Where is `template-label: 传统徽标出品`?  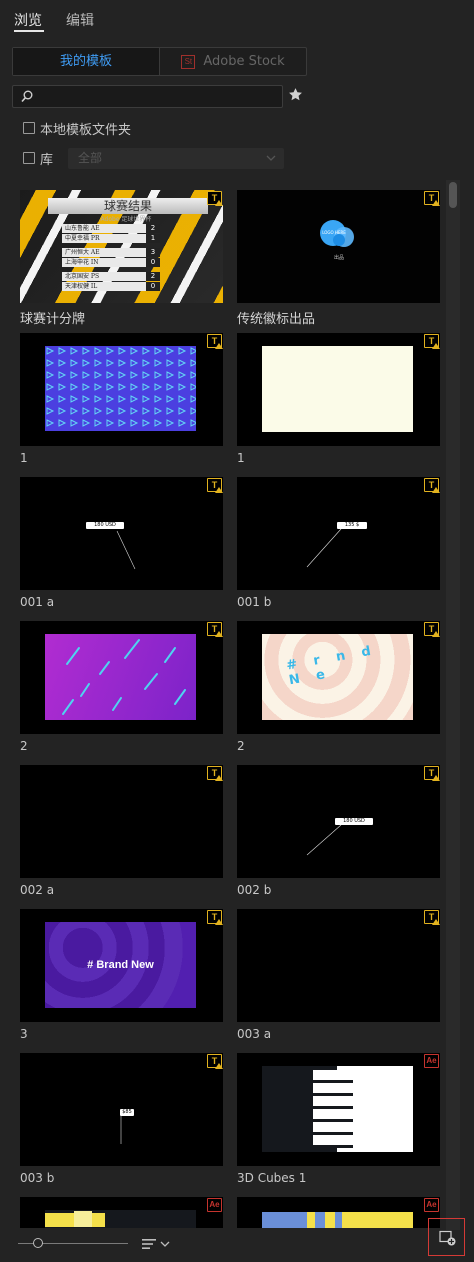 template-label: 传统徽标出品 is located at coordinates (276, 319).